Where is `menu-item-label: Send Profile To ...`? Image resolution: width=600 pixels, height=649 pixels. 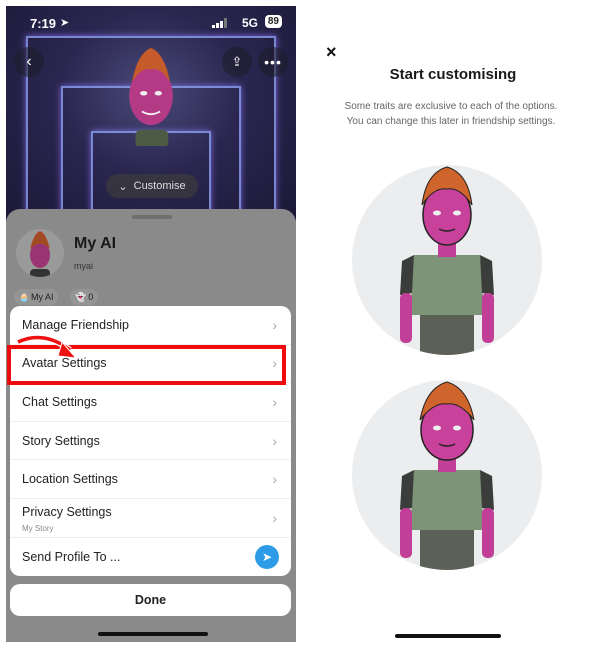
menu-item-label: Send Profile To ... is located at coordinates (71, 556).